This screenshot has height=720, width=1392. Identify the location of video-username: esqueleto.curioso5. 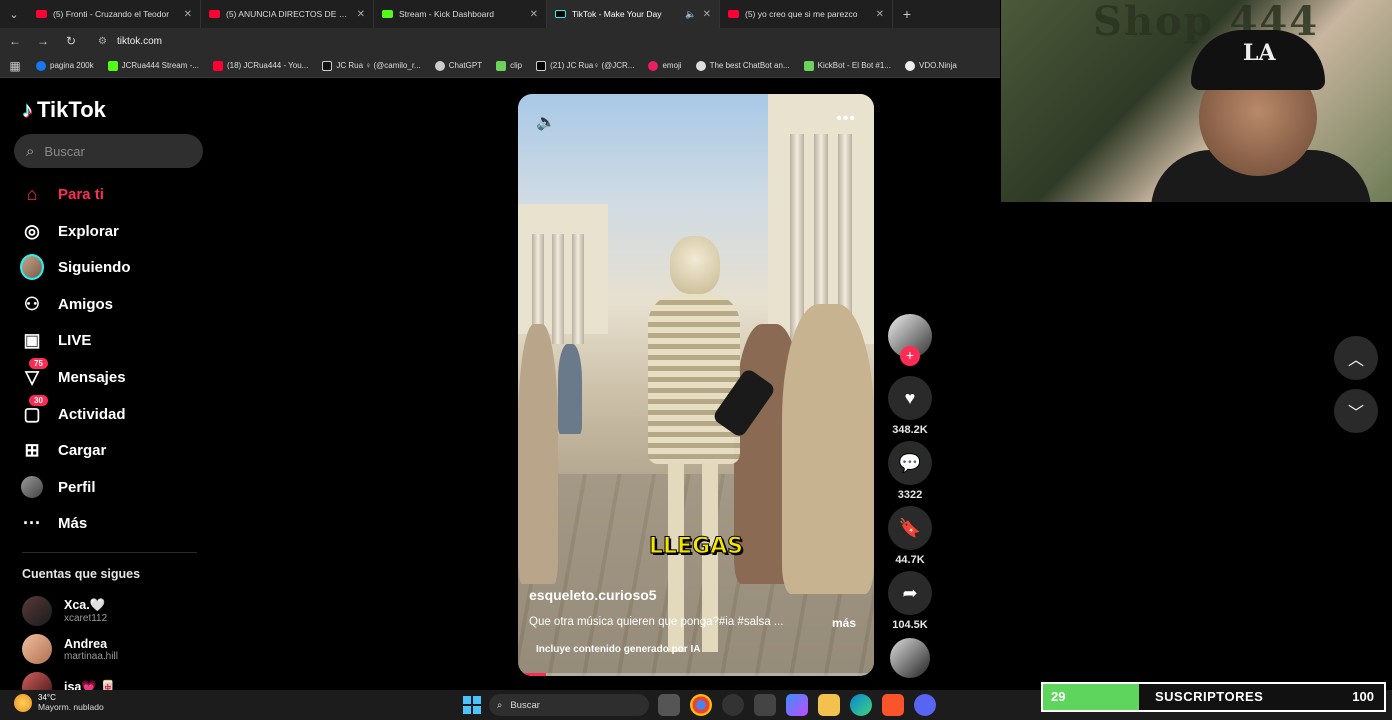
(593, 595).